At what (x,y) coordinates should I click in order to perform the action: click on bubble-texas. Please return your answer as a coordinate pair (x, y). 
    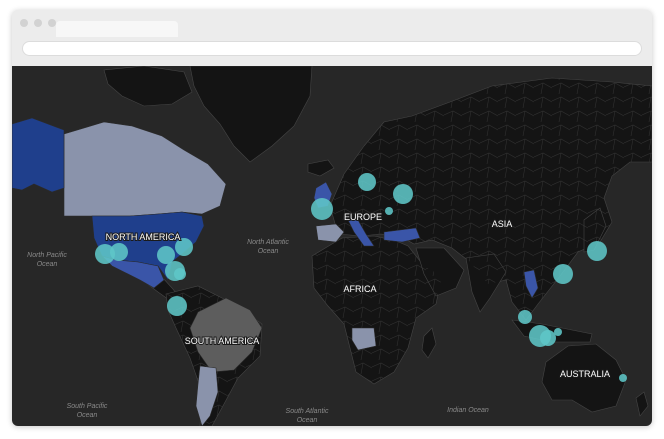
    Looking at the image, I should click on (166, 255).